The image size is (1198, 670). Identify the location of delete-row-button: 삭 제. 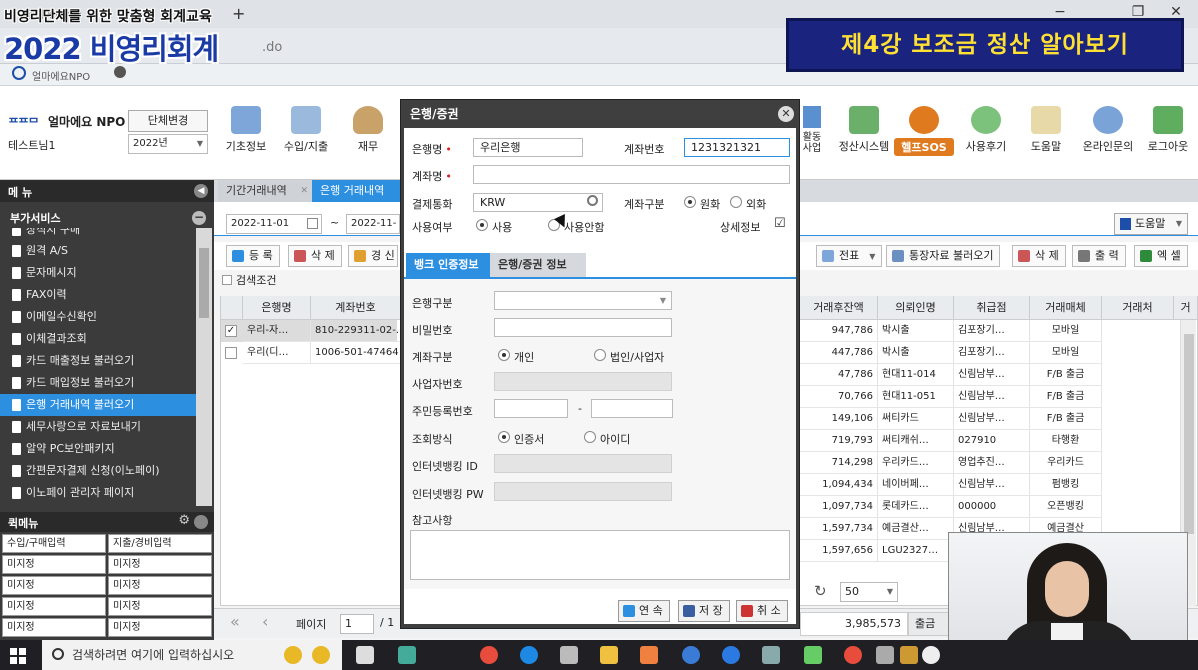
(1039, 256).